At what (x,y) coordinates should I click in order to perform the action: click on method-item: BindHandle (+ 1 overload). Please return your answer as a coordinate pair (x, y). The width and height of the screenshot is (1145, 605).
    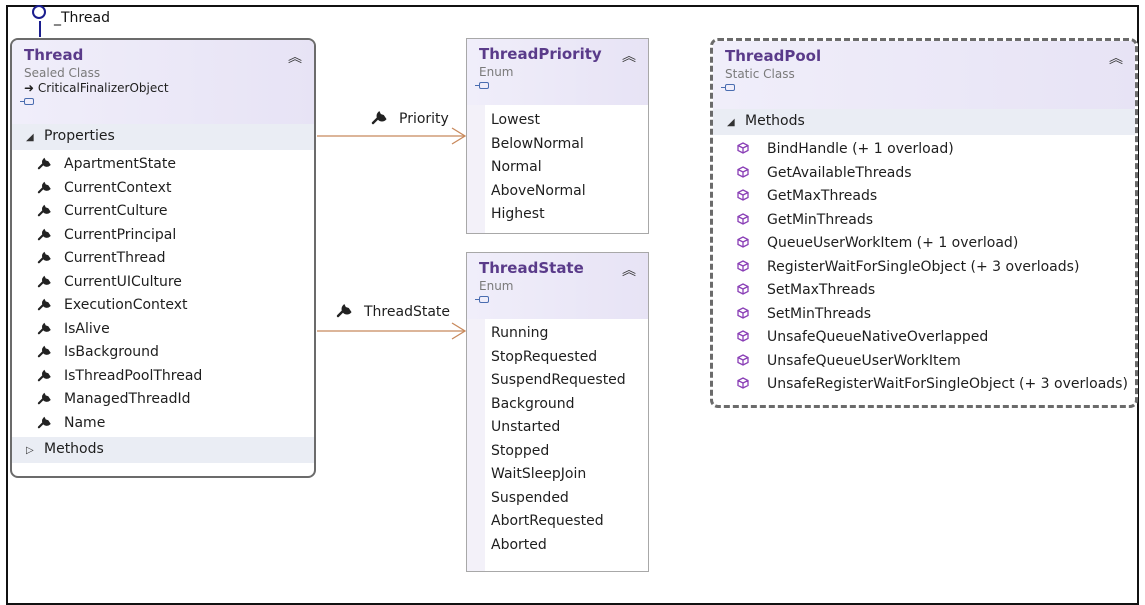
    Looking at the image, I should click on (936, 150).